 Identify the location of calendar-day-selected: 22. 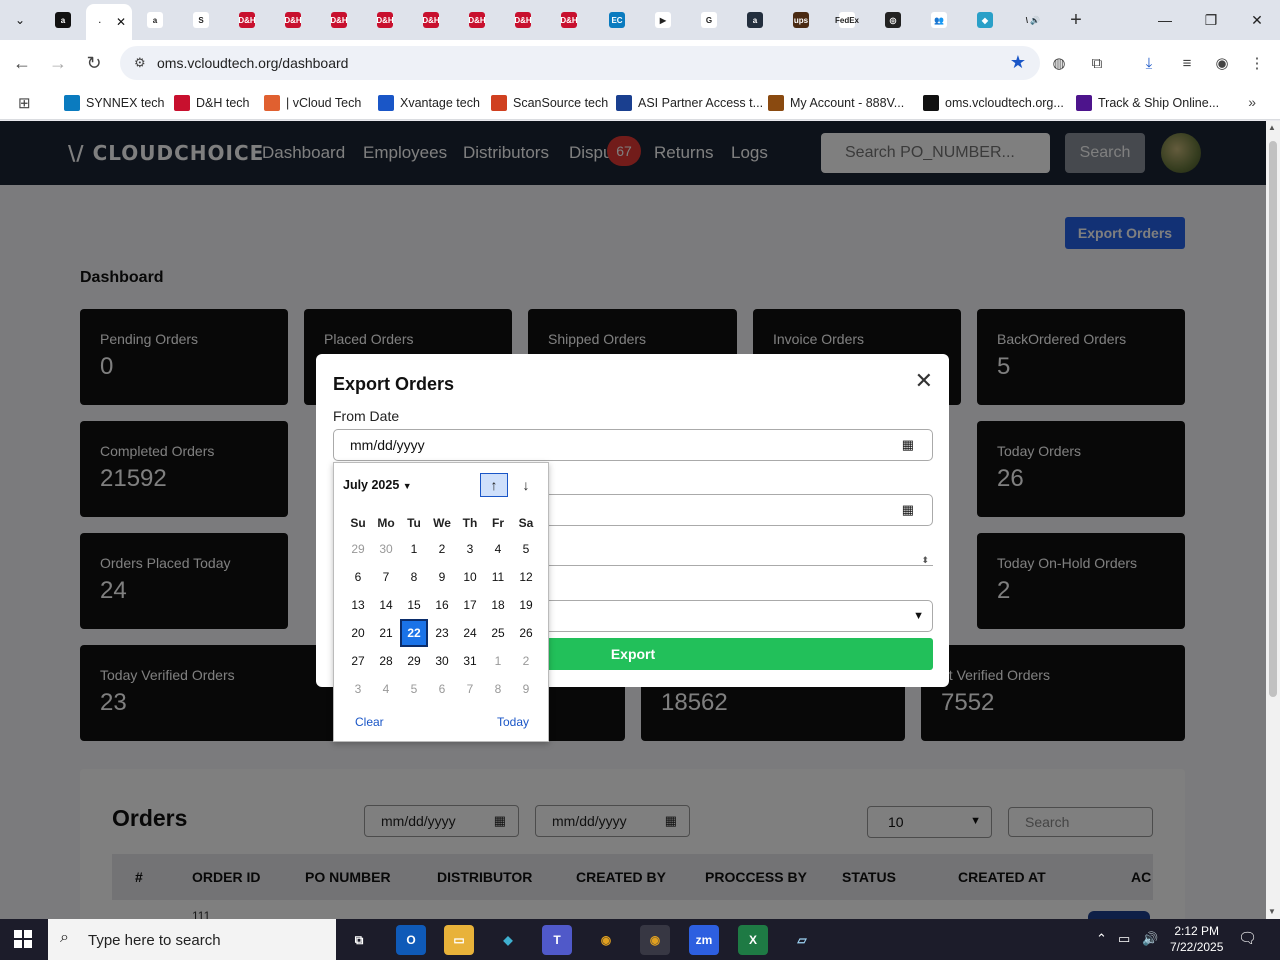
(414, 633).